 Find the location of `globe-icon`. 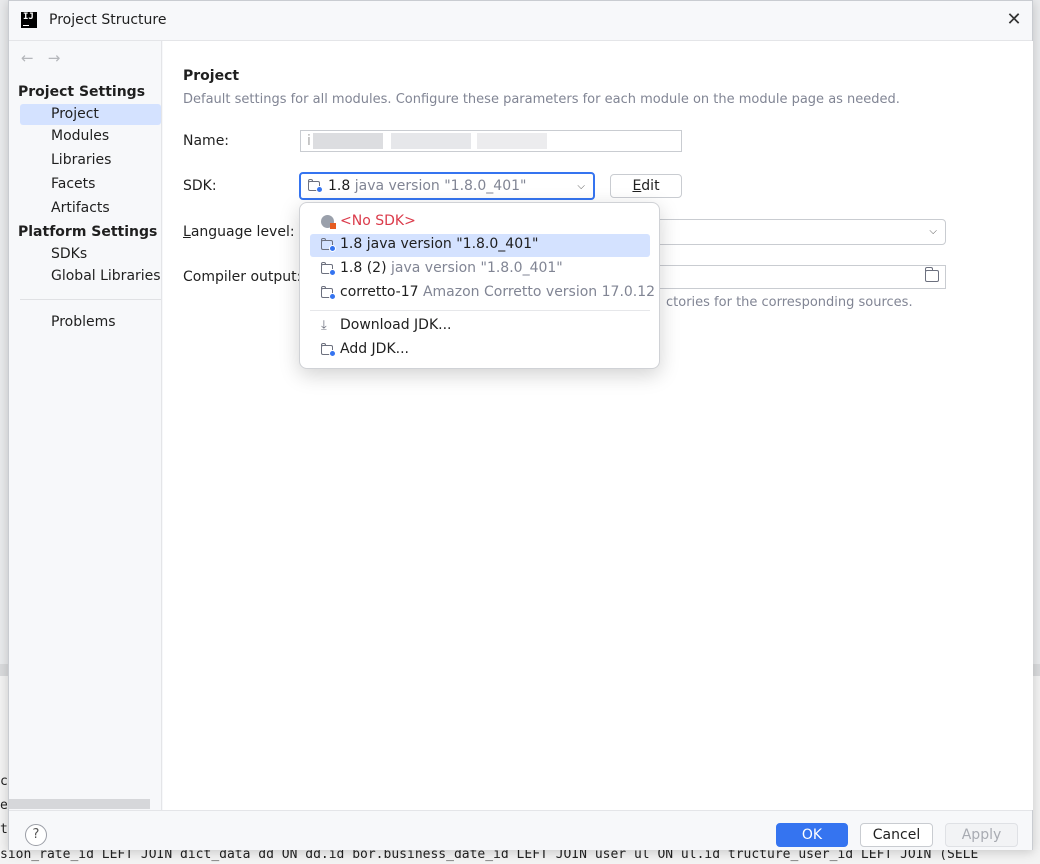

globe-icon is located at coordinates (328, 222).